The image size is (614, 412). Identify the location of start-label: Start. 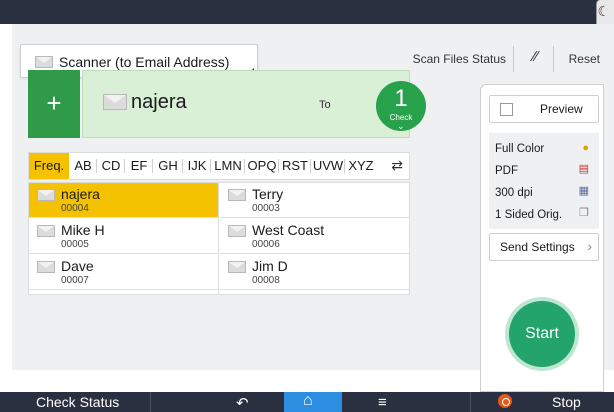
(542, 333).